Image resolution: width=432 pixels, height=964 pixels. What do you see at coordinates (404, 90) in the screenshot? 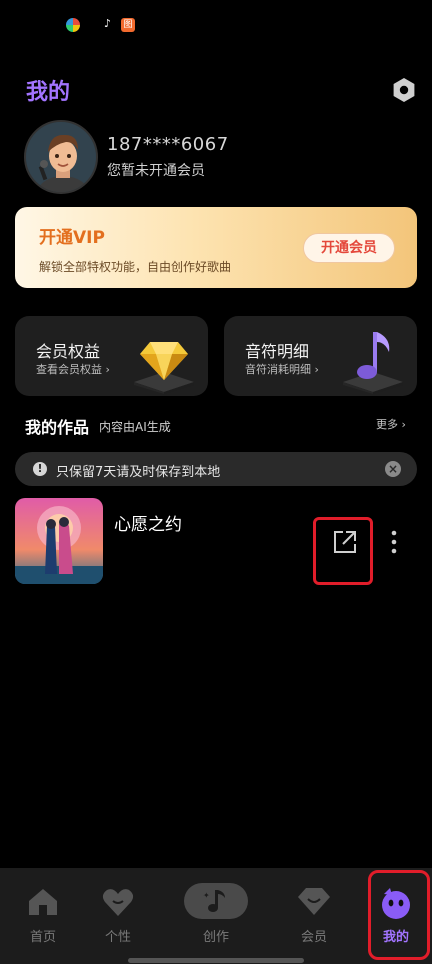
I see `settings-hexagon-icon` at bounding box center [404, 90].